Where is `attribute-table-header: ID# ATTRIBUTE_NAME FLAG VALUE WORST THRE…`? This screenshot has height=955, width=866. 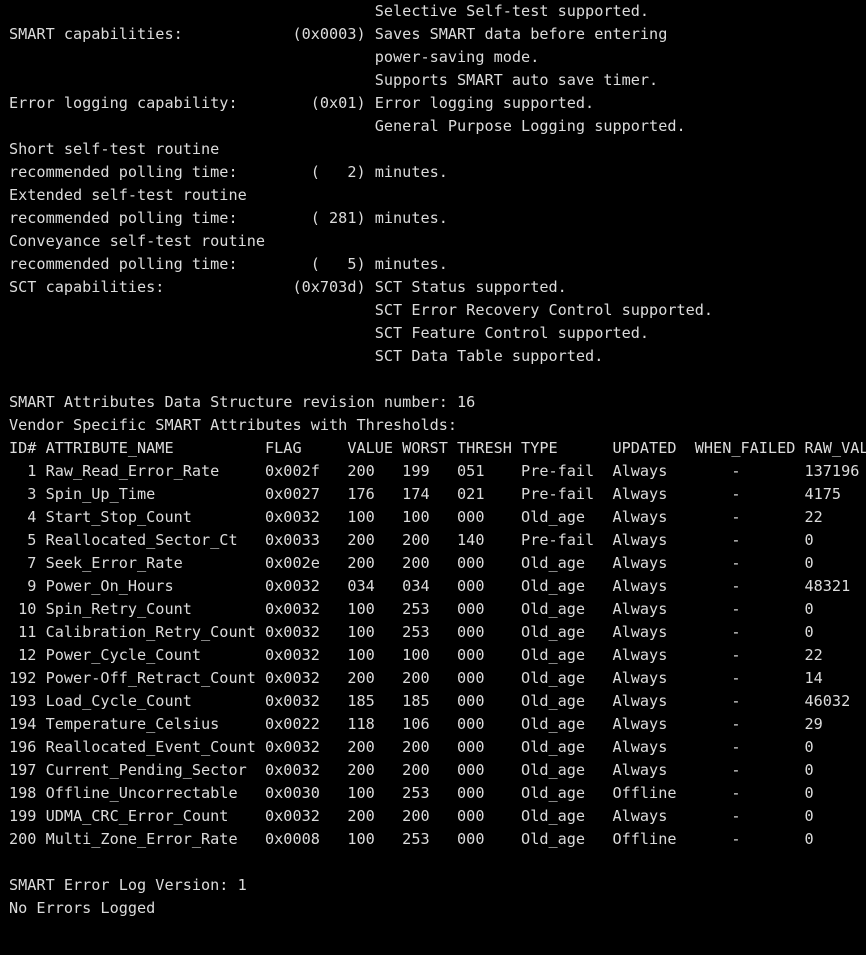 attribute-table-header: ID# ATTRIBUTE_NAME FLAG VALUE WORST THRE… is located at coordinates (437, 448).